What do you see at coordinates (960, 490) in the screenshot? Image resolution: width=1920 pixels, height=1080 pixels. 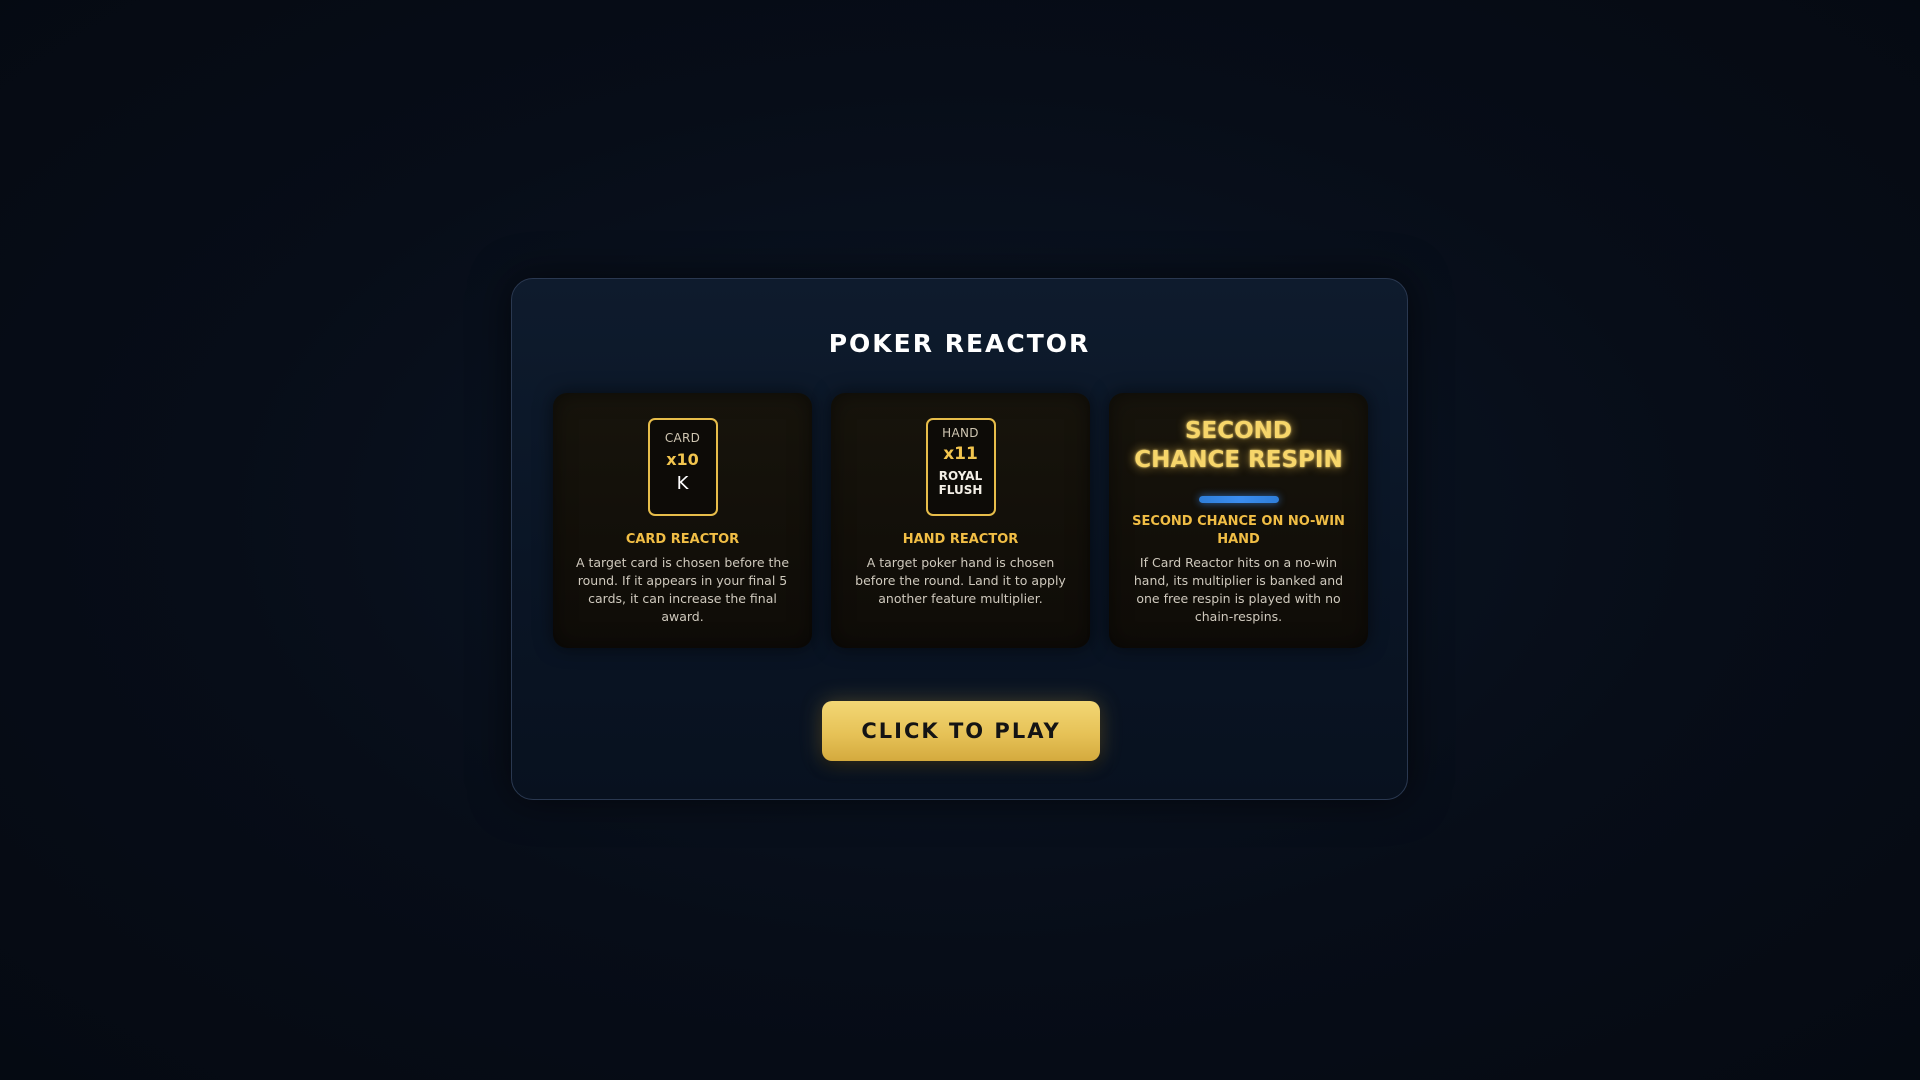 I see `mini-hand-value-line2: FLUSH` at bounding box center [960, 490].